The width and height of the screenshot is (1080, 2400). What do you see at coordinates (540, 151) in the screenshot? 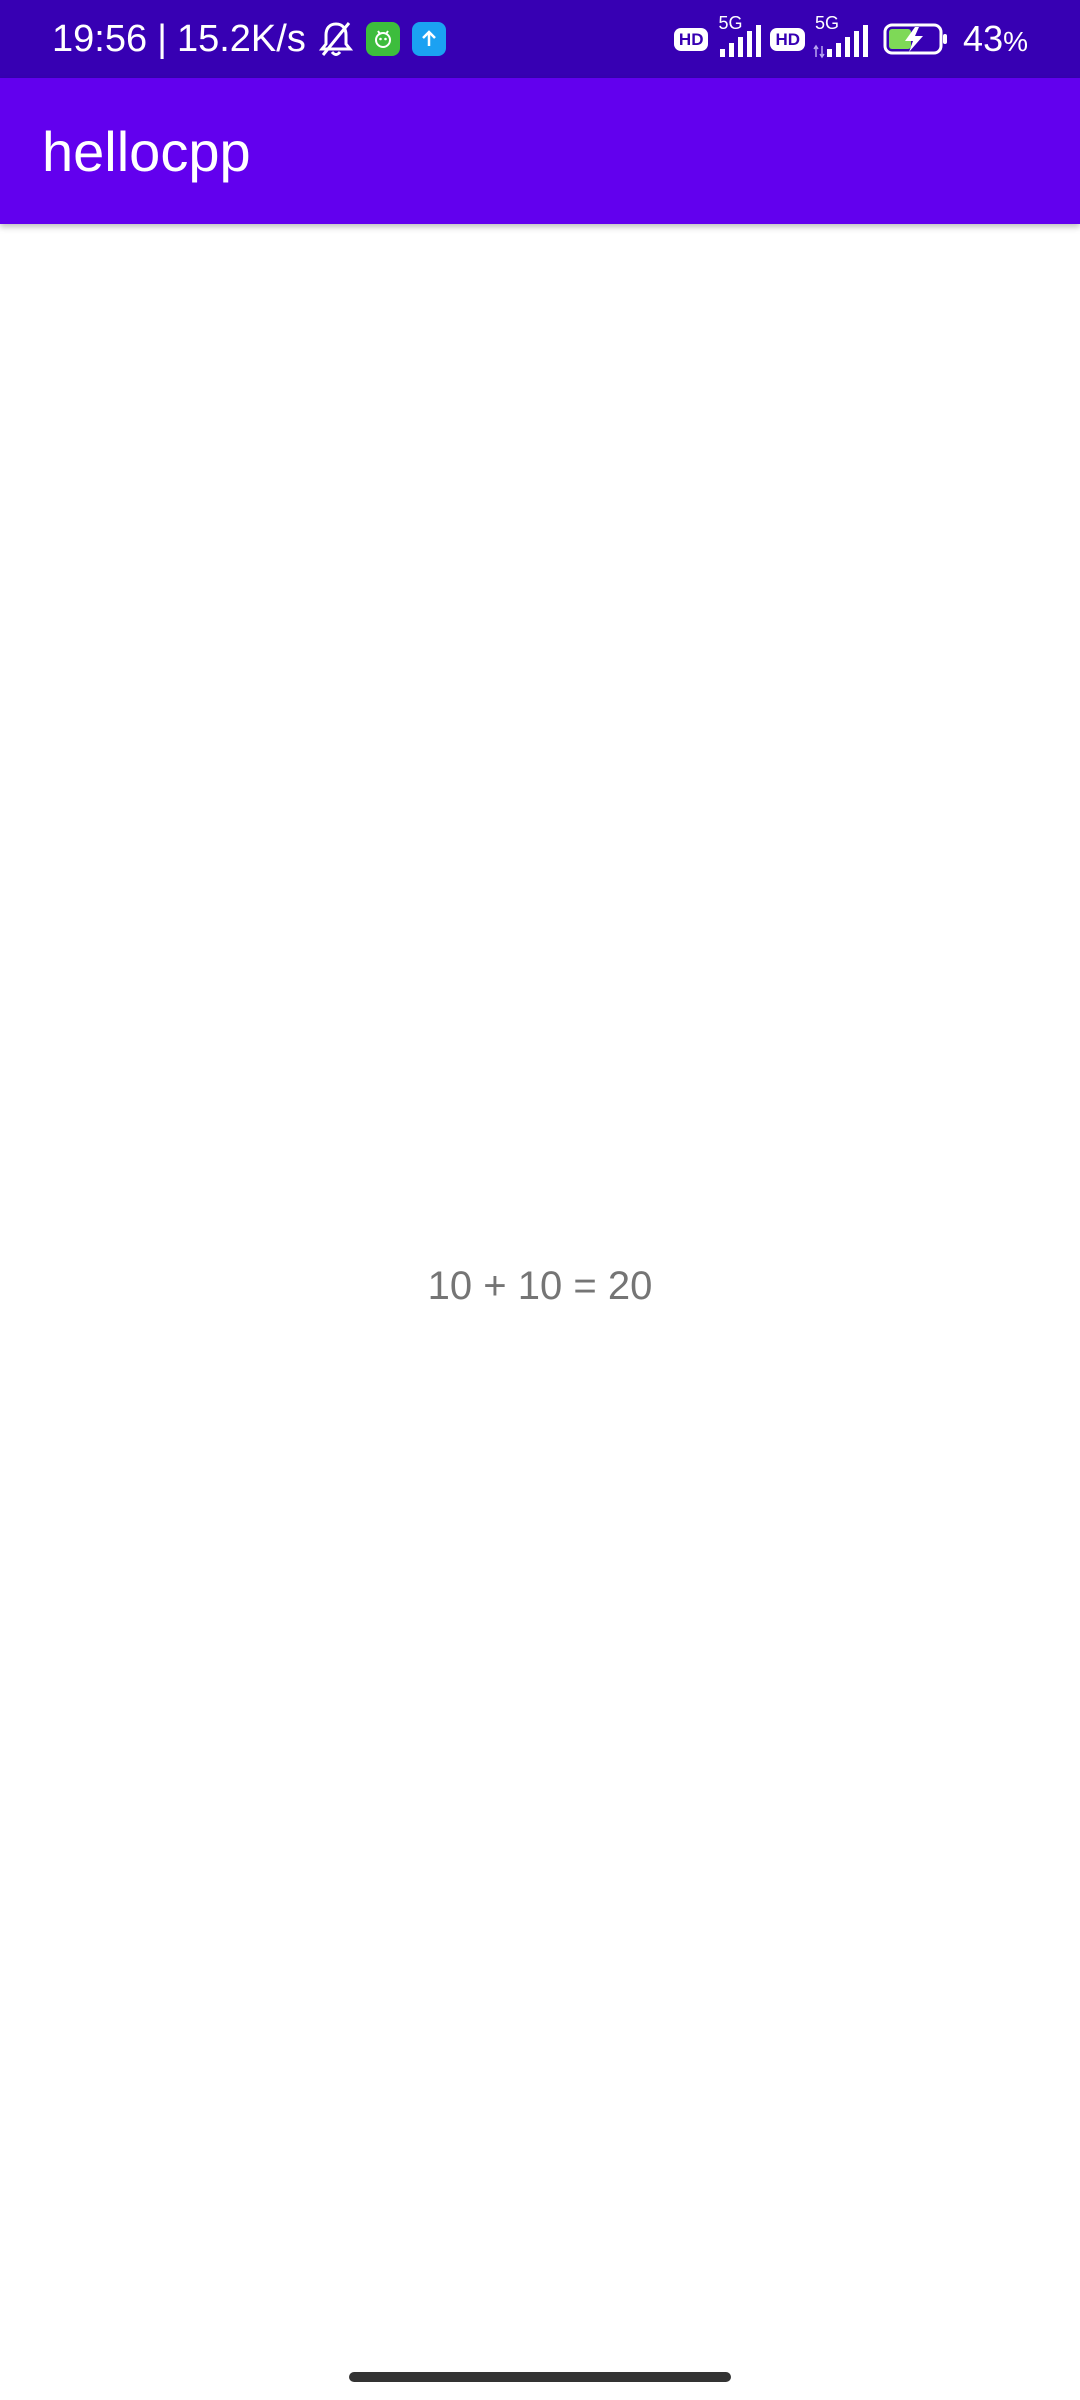
I see `app-bar: hellocpp` at bounding box center [540, 151].